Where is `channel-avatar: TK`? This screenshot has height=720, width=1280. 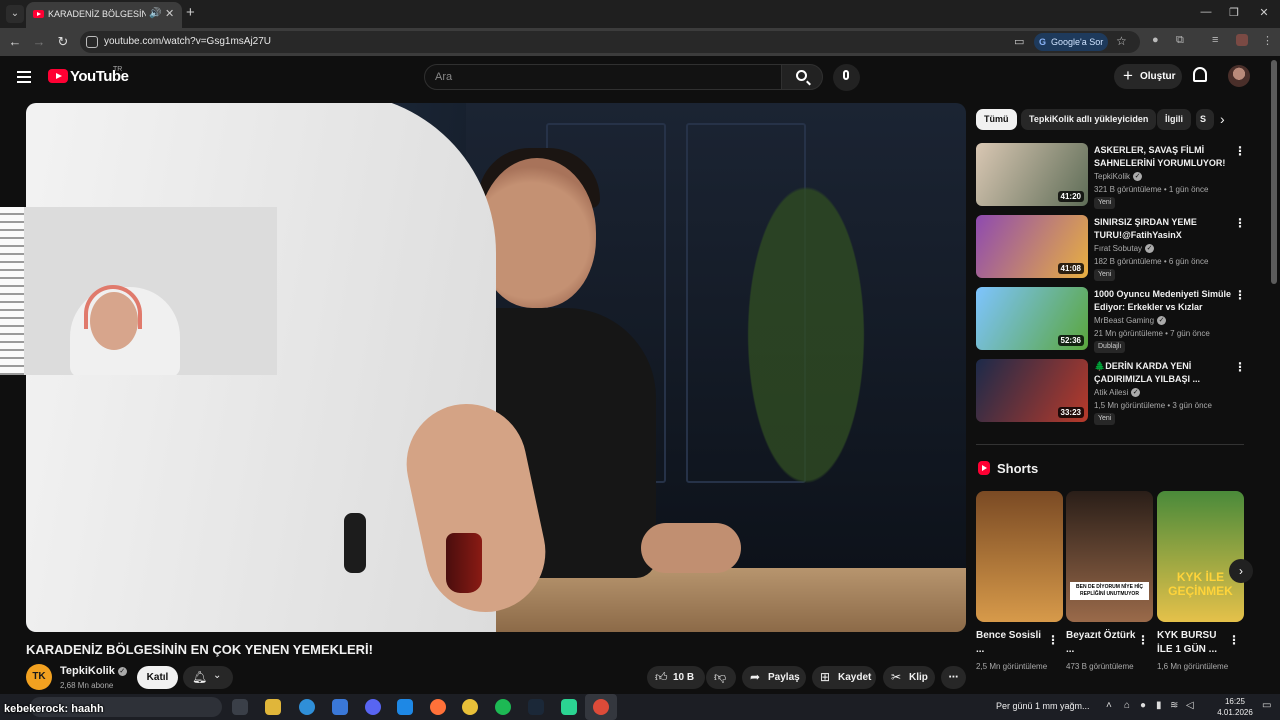 channel-avatar: TK is located at coordinates (39, 677).